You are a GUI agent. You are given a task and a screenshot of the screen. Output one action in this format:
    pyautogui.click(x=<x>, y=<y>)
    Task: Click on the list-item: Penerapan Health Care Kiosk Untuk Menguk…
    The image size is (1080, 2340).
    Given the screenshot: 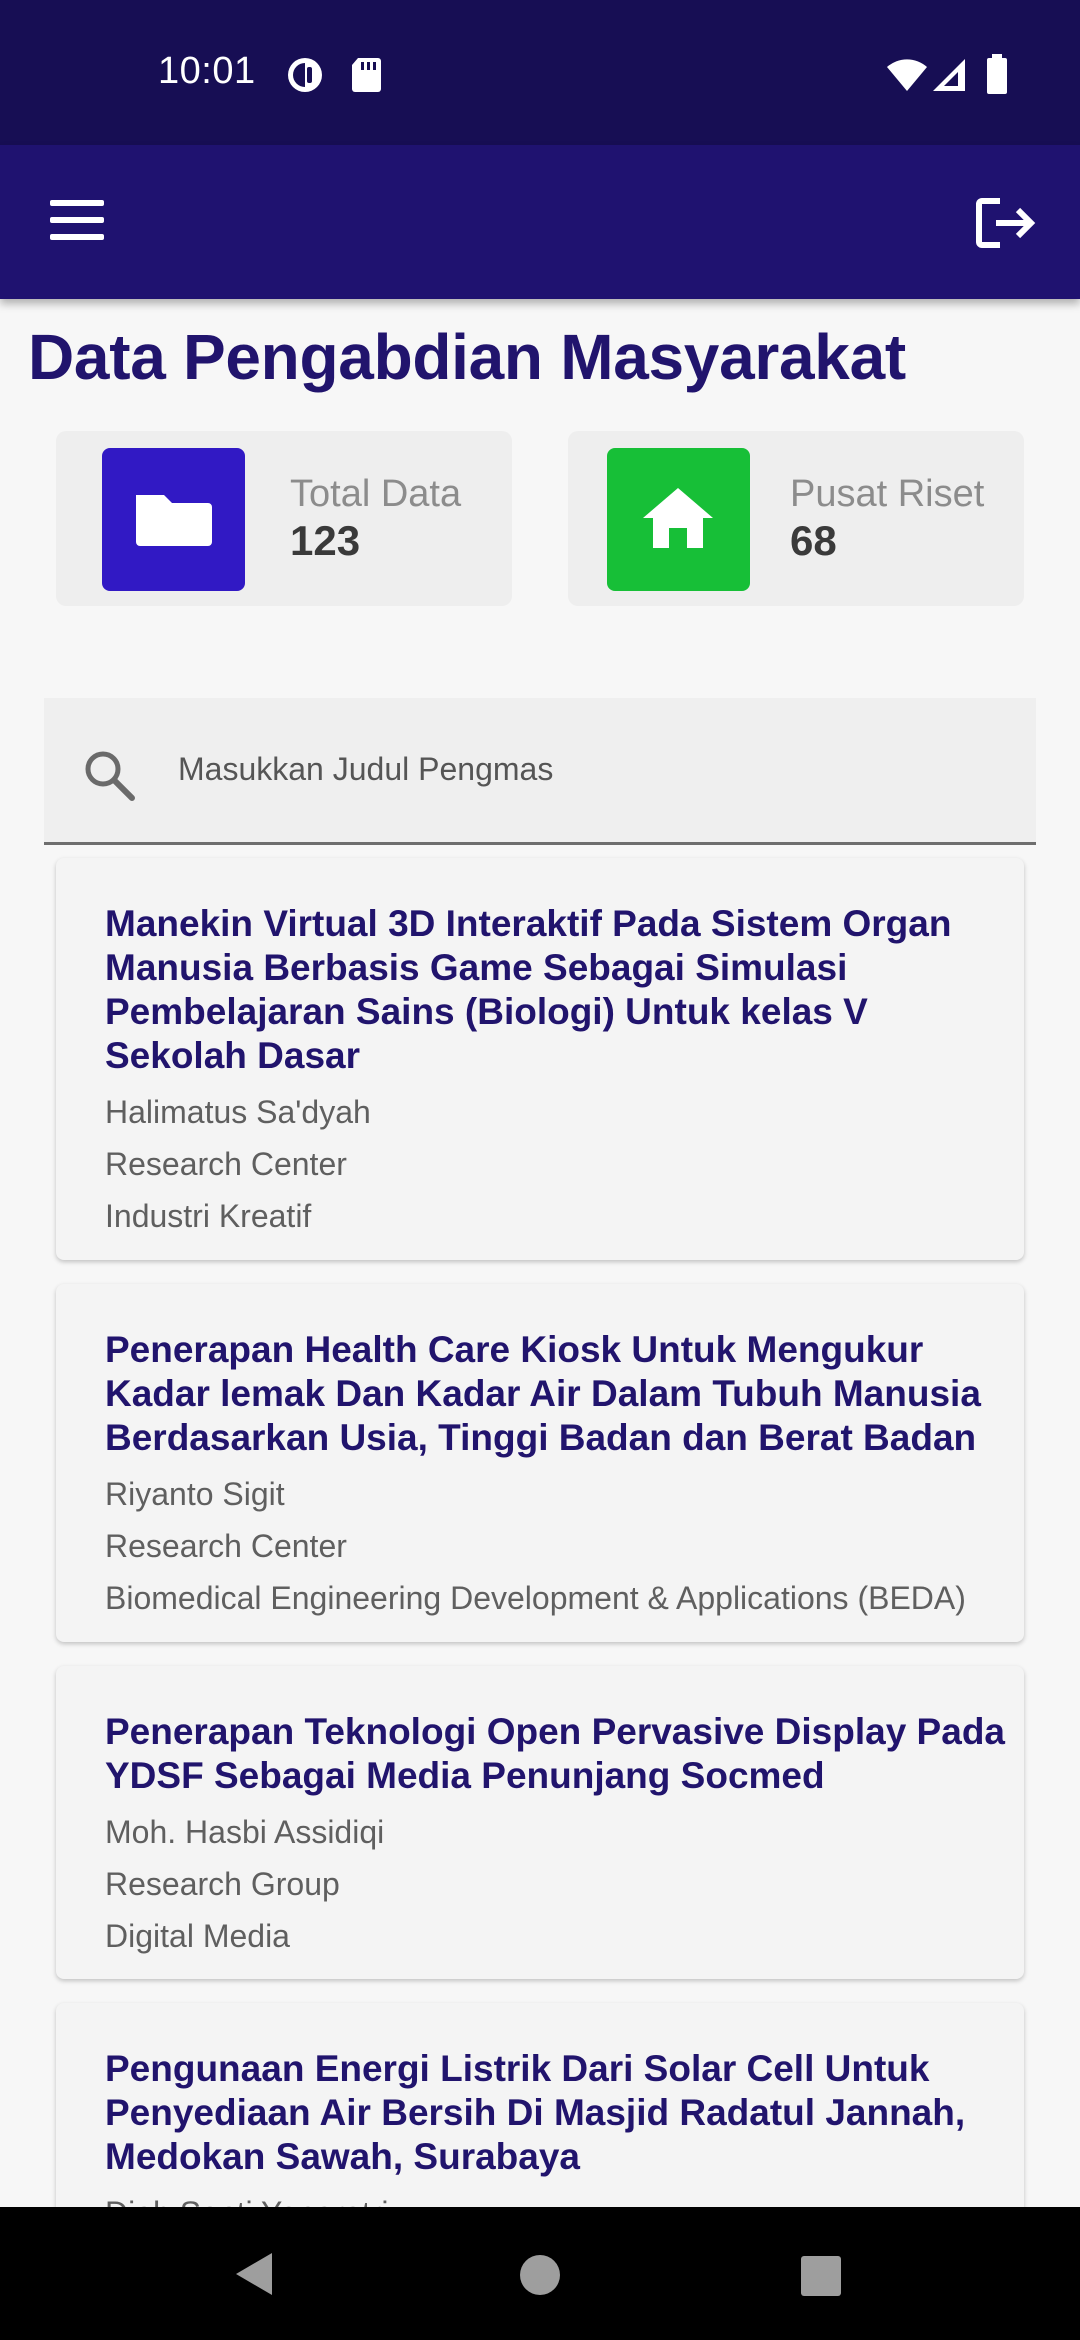 What is the action you would take?
    pyautogui.click(x=540, y=1463)
    